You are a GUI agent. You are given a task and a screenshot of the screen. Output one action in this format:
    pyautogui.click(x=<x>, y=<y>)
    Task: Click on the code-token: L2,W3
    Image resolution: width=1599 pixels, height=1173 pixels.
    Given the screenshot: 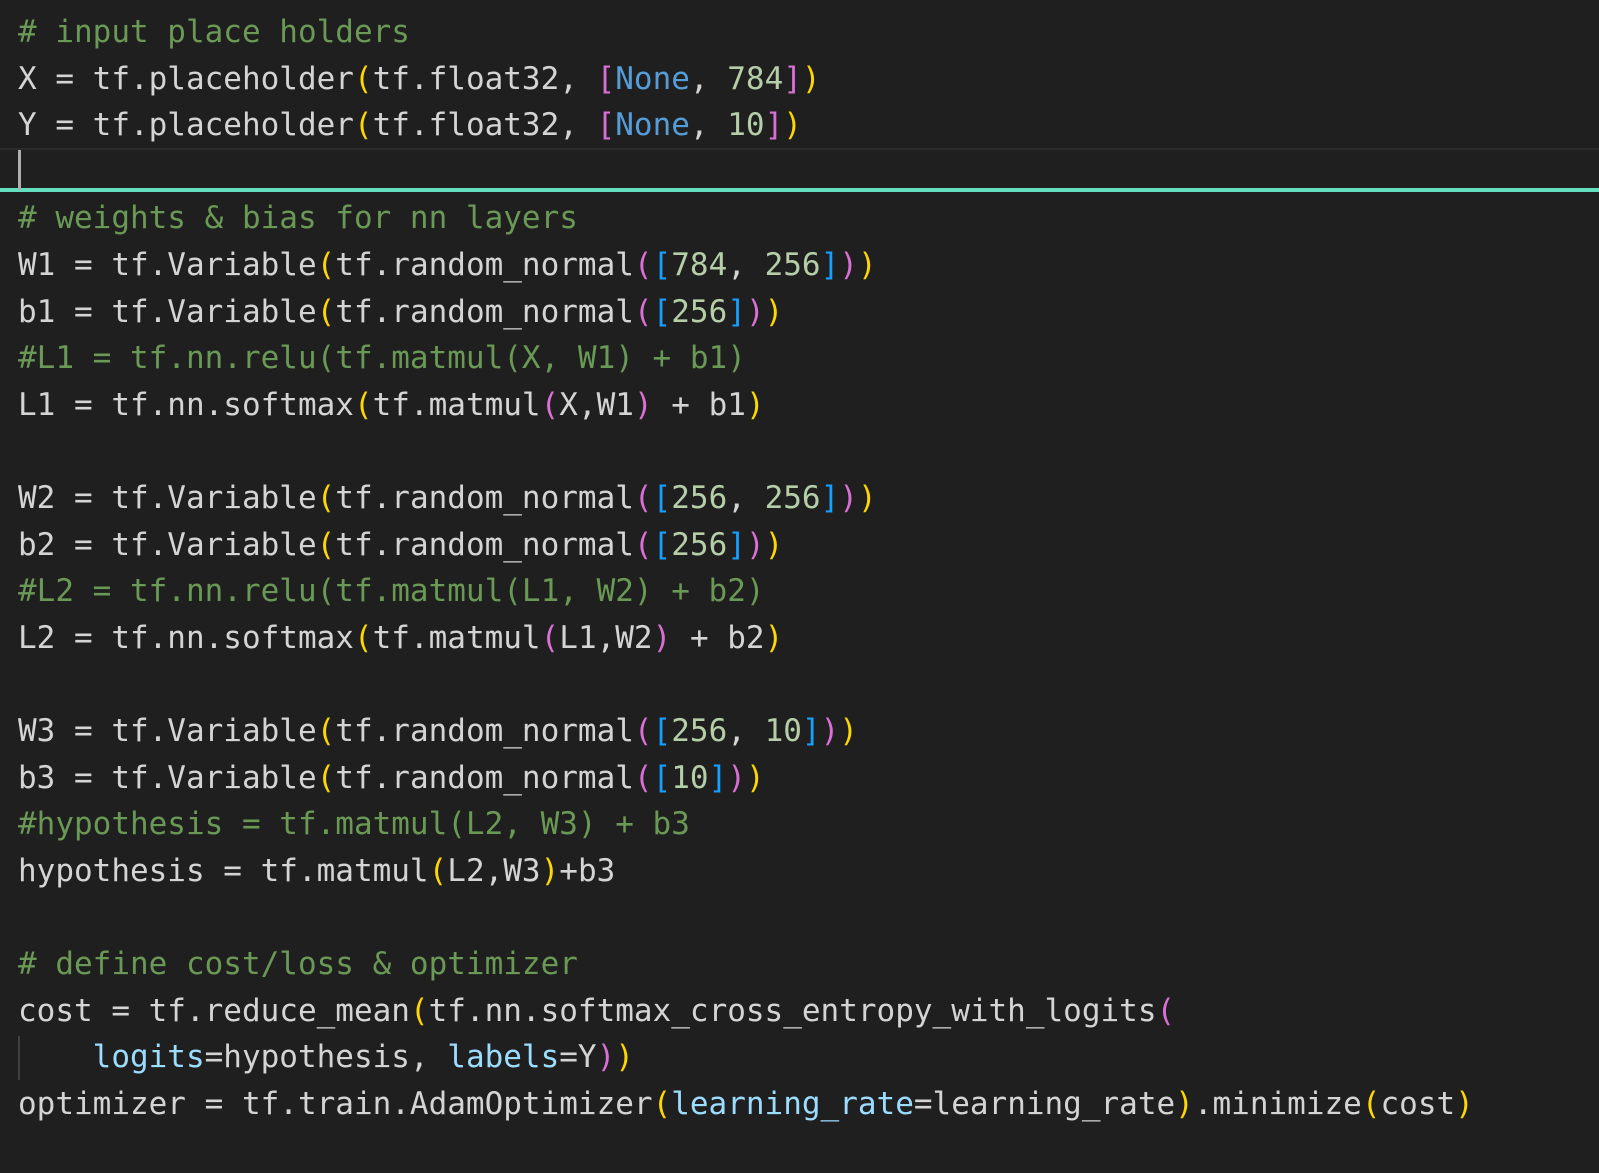 What is the action you would take?
    pyautogui.click(x=494, y=870)
    